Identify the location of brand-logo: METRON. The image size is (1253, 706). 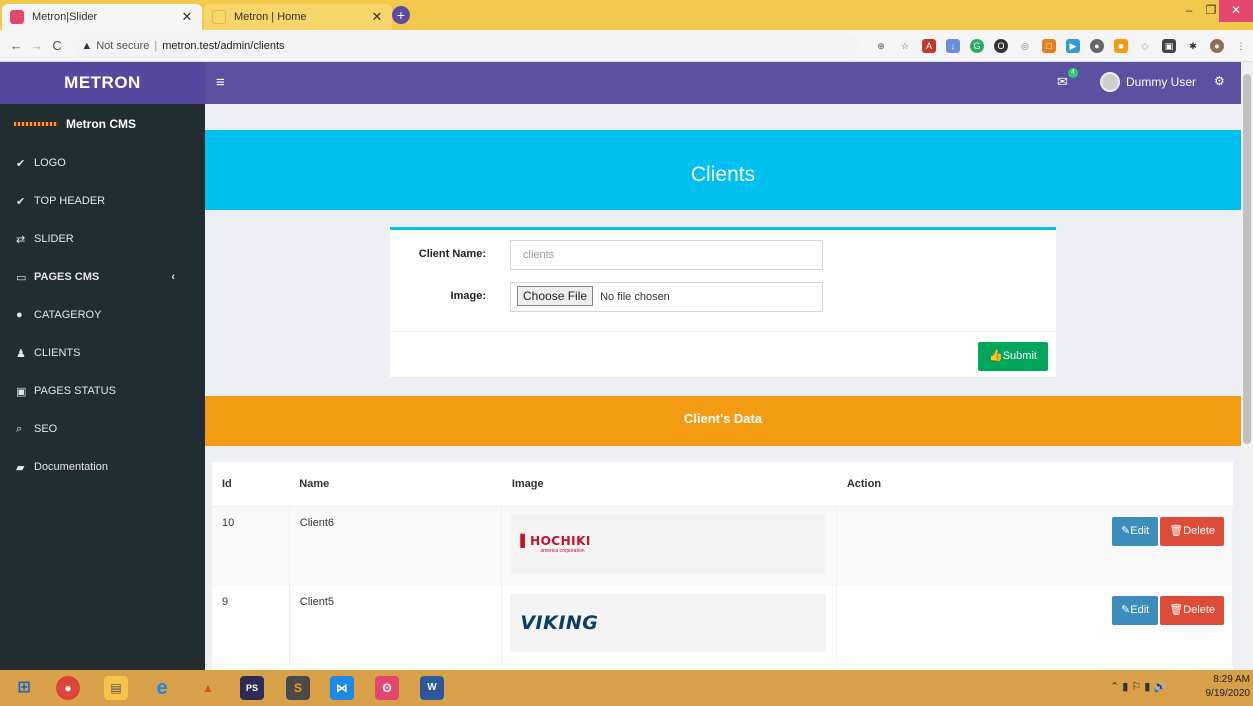
(102, 83).